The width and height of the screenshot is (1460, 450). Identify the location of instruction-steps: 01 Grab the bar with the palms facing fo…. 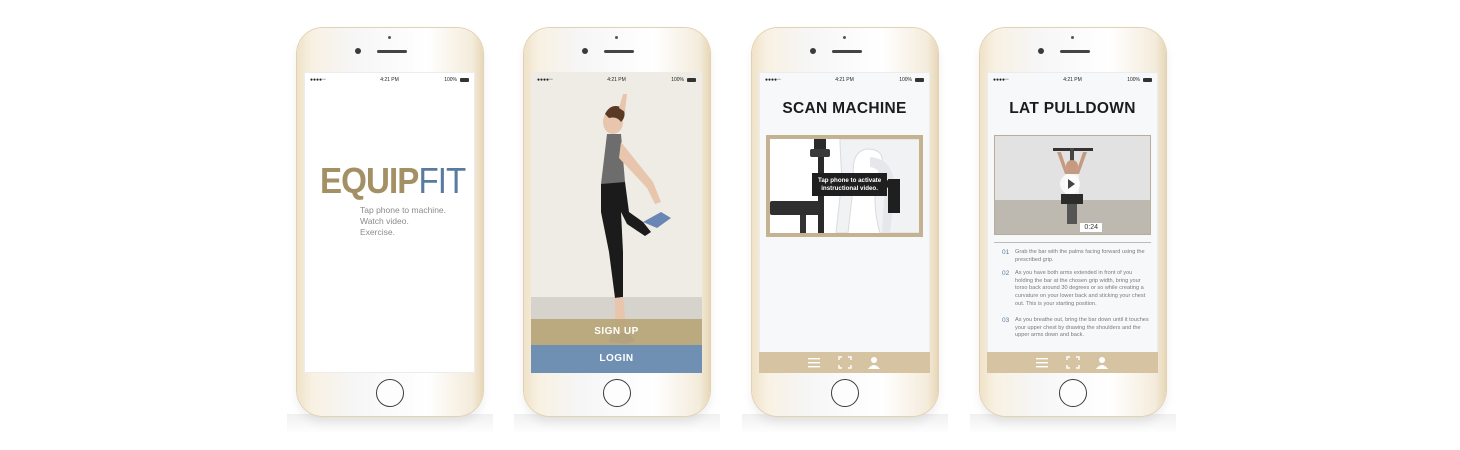
(1072, 291).